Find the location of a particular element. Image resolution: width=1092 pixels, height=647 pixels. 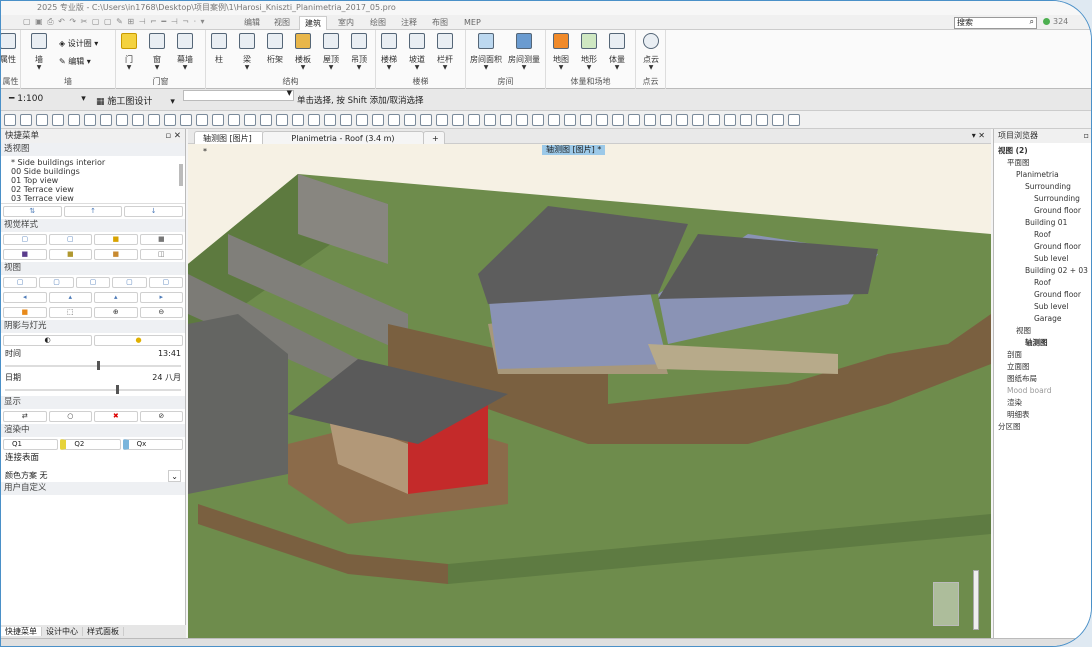

room-area-button: 房间面积 ▼ is located at coordinates (486, 52).